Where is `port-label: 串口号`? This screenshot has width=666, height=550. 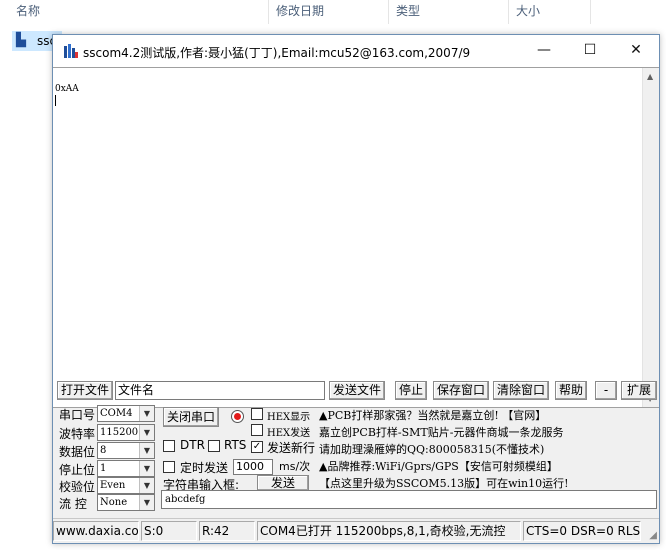 port-label: 串口号 is located at coordinates (77, 415).